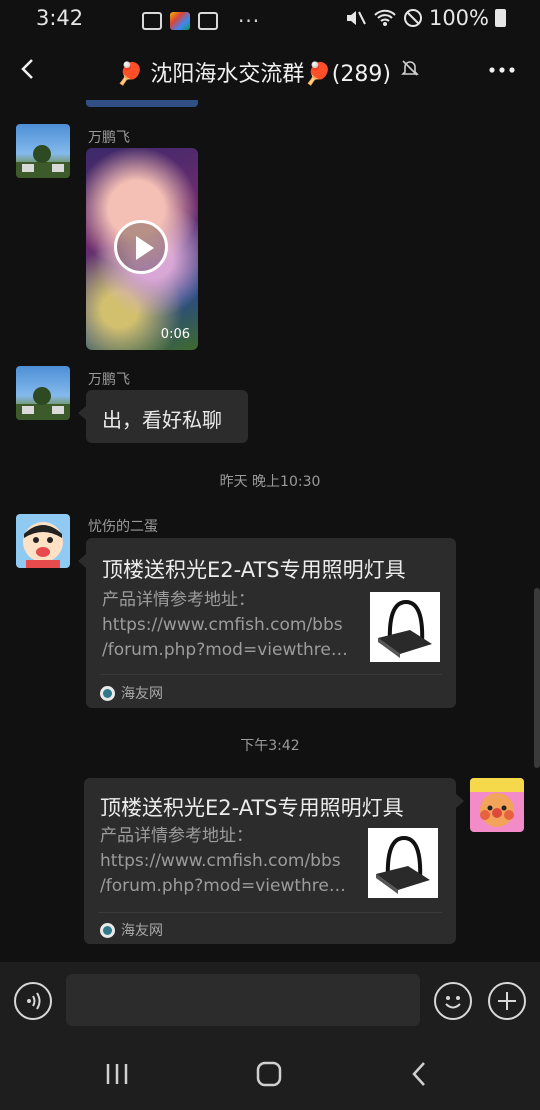  Describe the element at coordinates (60, 18) in the screenshot. I see `status-time: 3:42` at that location.